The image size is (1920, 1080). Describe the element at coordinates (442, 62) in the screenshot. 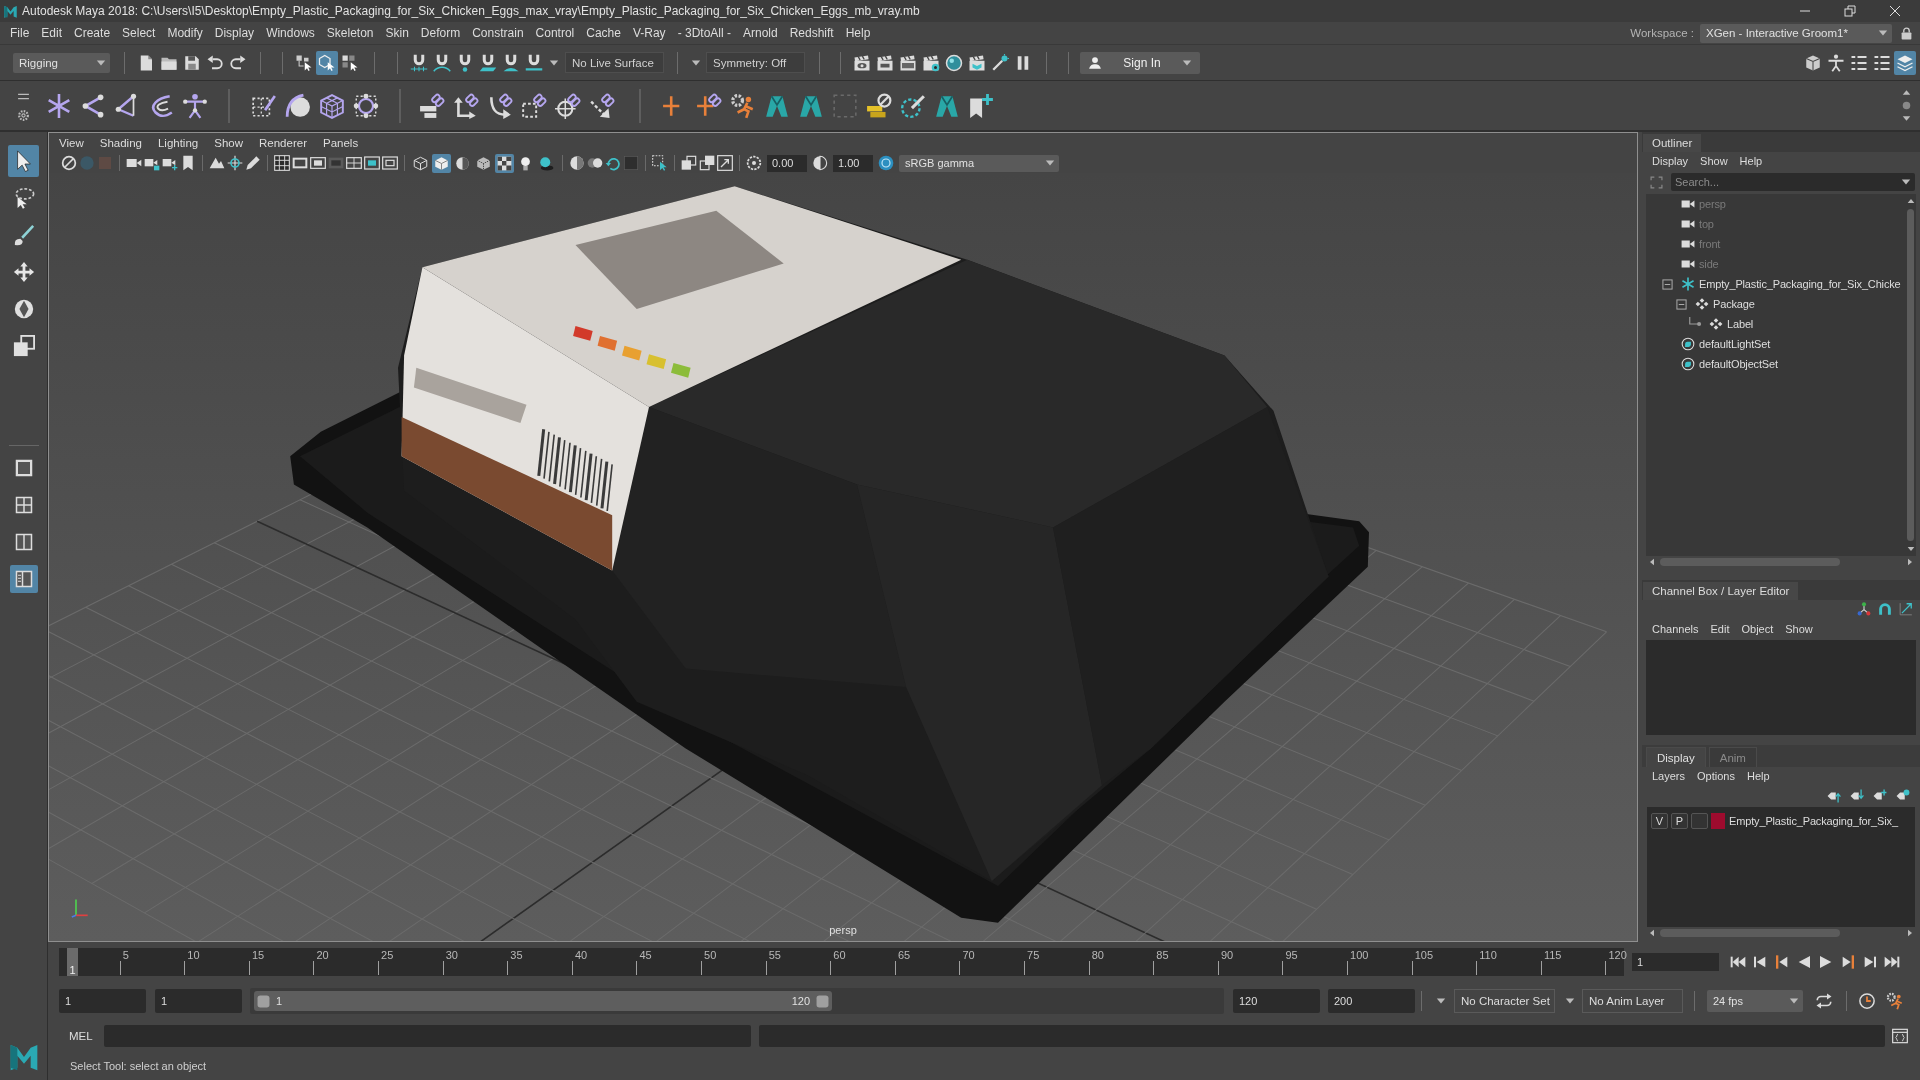

I see `magnet-curve-icon` at that location.